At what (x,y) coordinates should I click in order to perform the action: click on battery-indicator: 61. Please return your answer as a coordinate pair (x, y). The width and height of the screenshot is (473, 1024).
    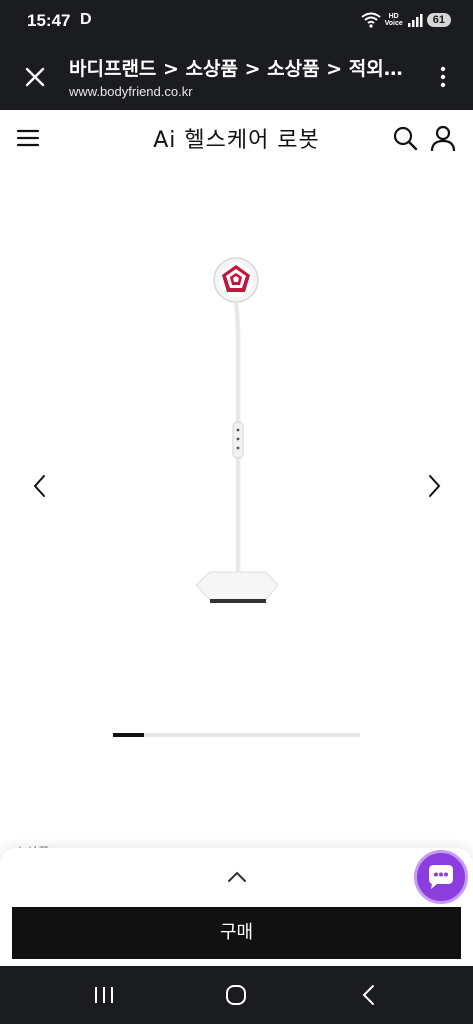
    Looking at the image, I should click on (438, 20).